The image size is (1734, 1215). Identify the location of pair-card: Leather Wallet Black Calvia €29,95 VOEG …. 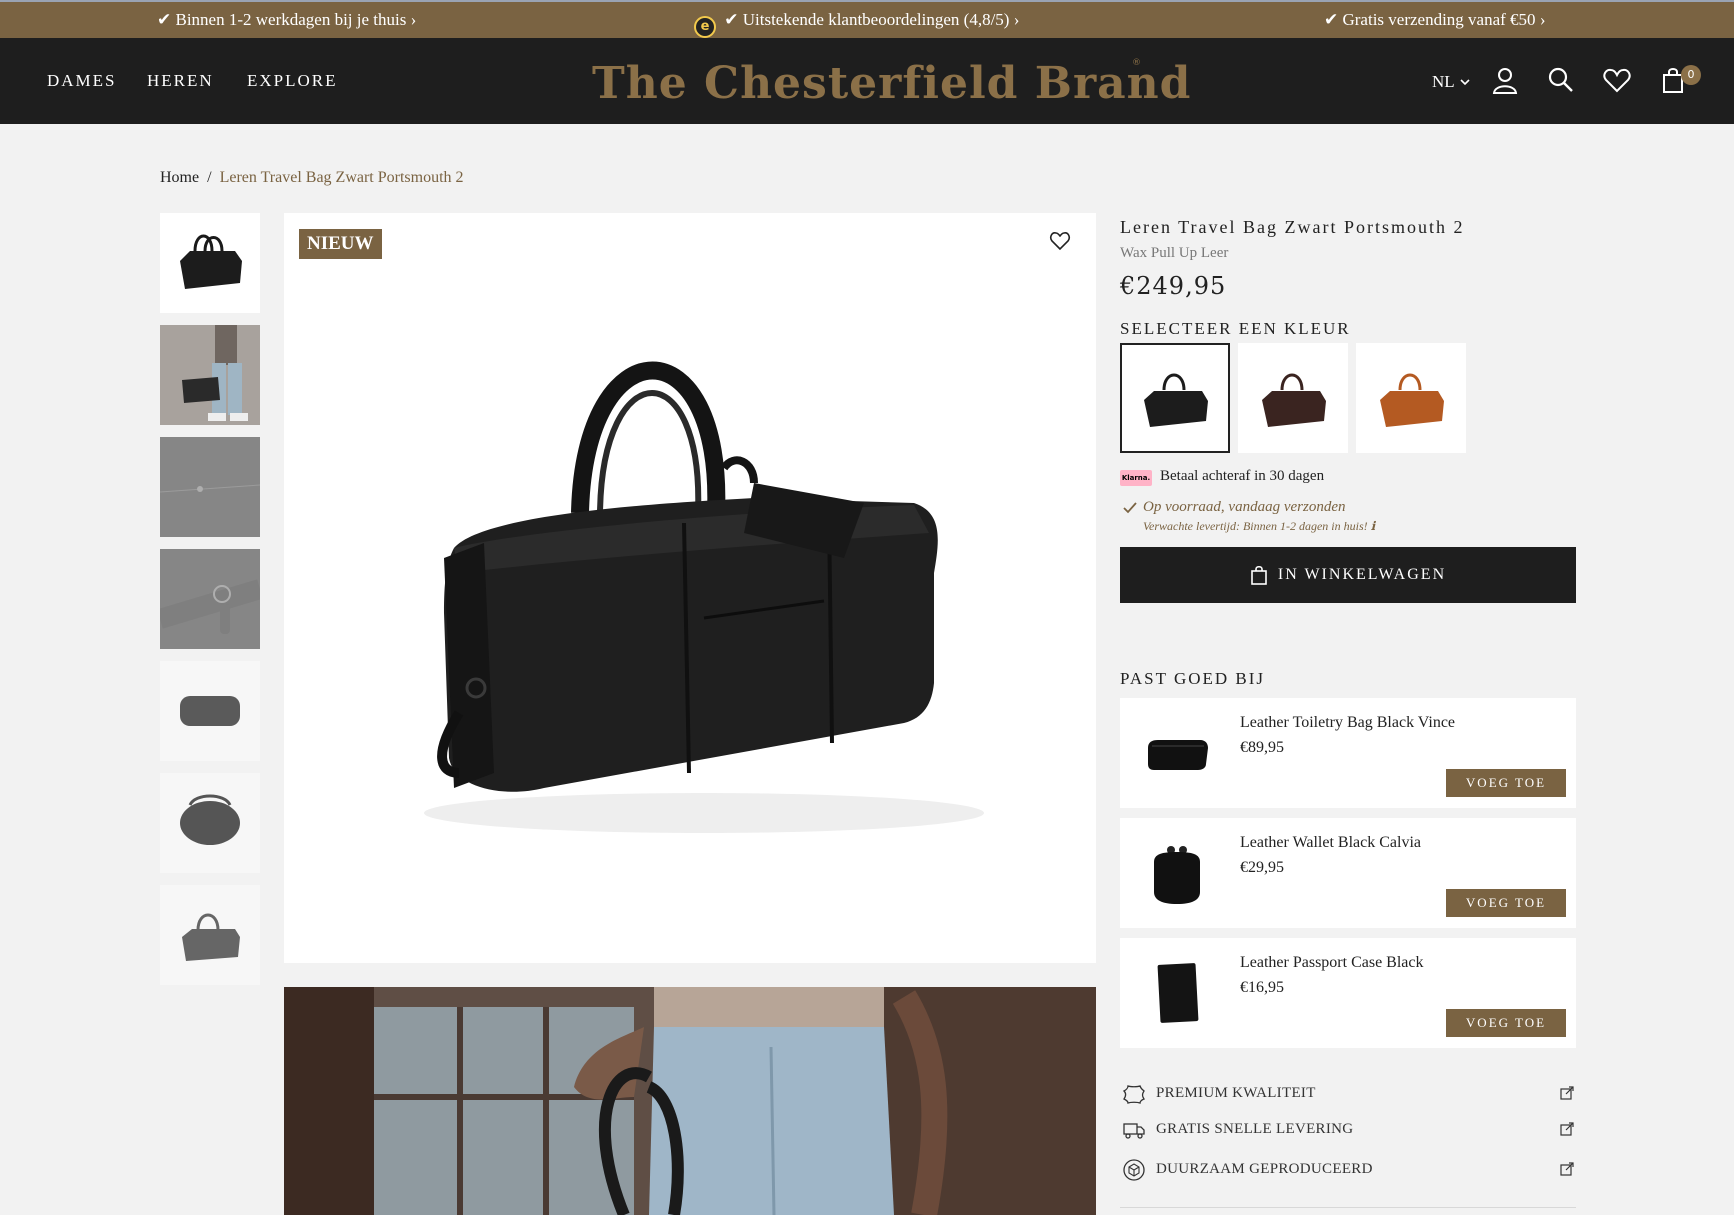
(1348, 873).